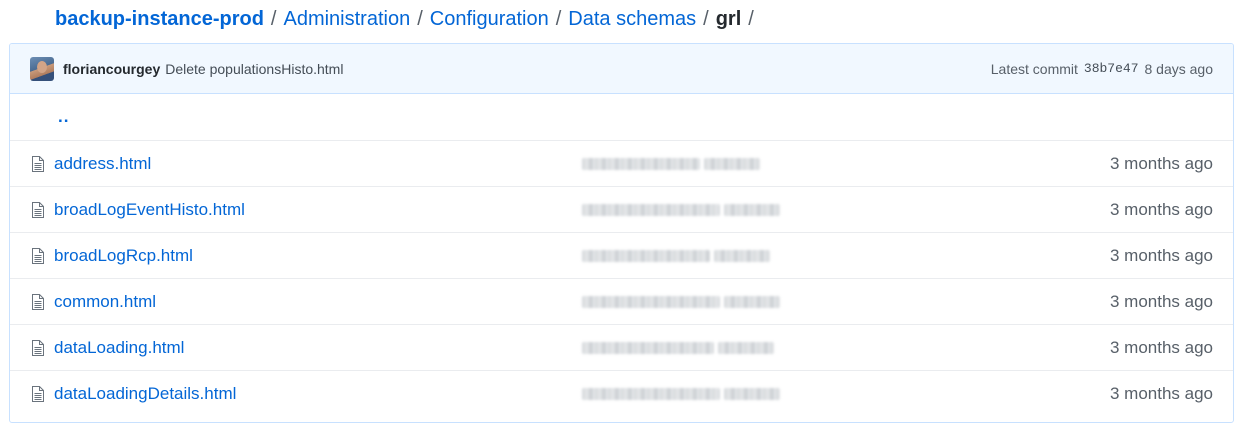 The image size is (1243, 423). I want to click on breadcrumb-configuration-link: Configuration, so click(489, 19).